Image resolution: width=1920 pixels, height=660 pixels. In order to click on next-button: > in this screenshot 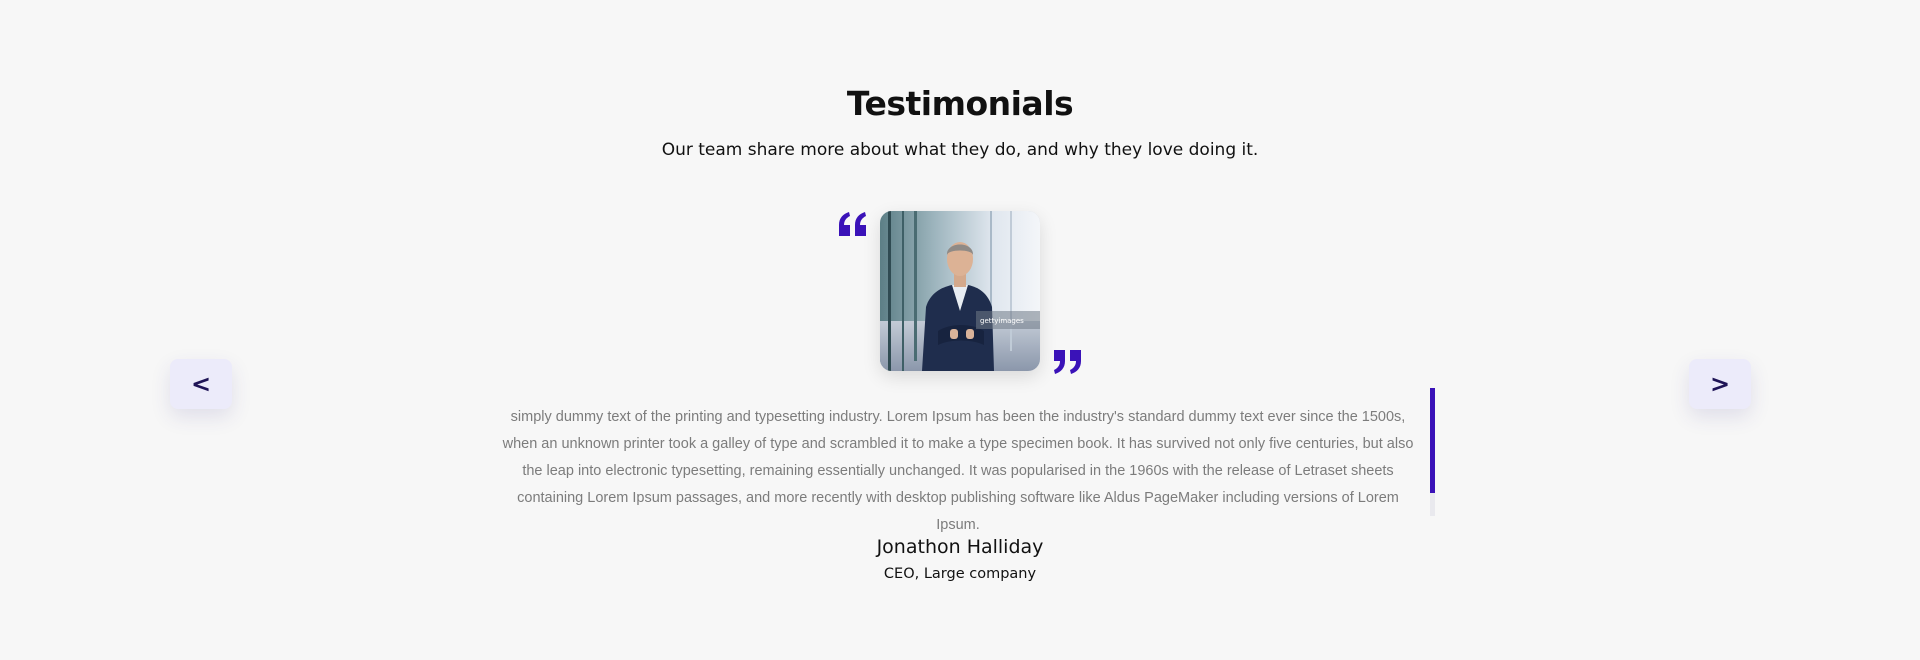, I will do `click(1720, 384)`.